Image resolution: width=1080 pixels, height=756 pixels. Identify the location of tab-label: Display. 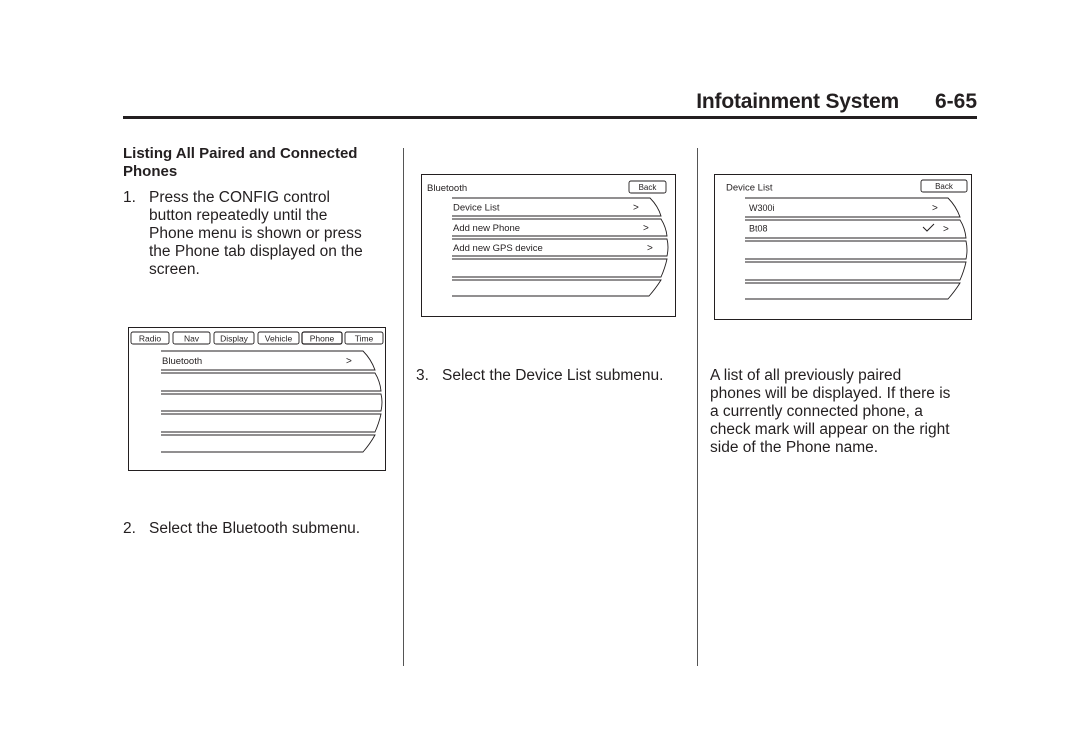
(234, 339).